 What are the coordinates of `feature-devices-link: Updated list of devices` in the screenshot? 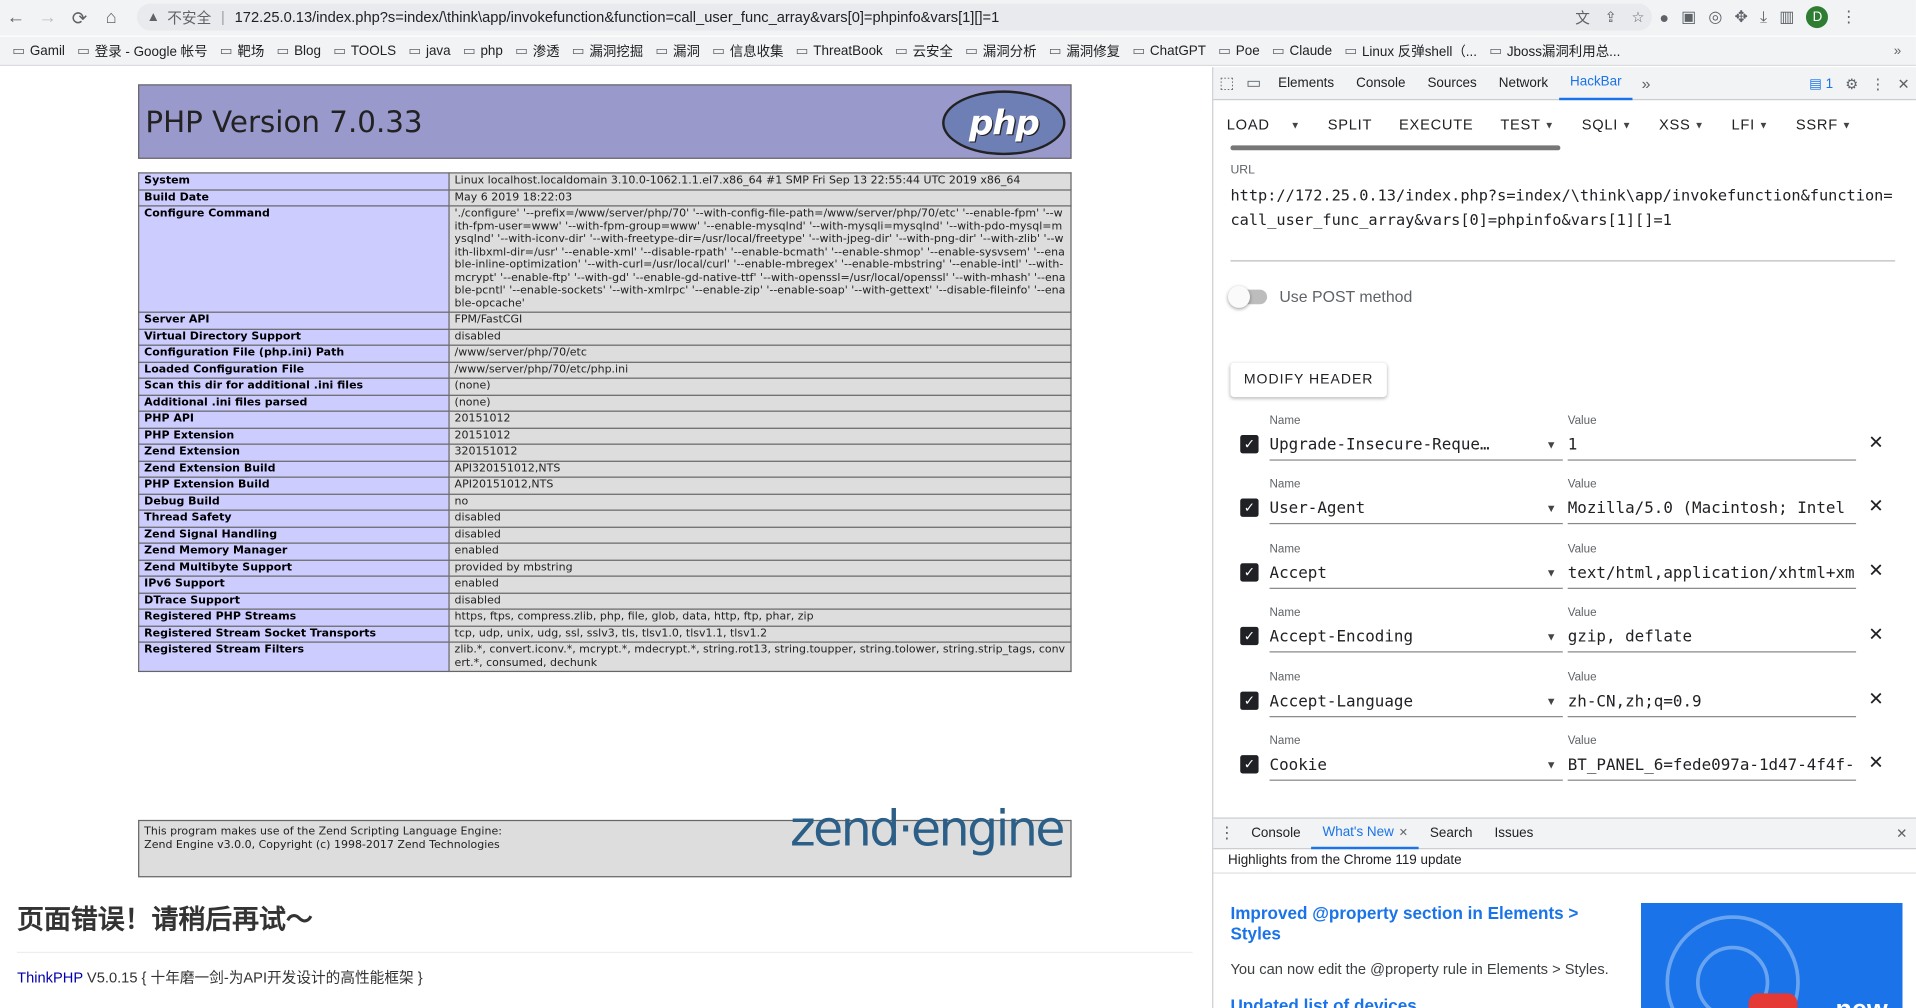 It's located at (1323, 1002).